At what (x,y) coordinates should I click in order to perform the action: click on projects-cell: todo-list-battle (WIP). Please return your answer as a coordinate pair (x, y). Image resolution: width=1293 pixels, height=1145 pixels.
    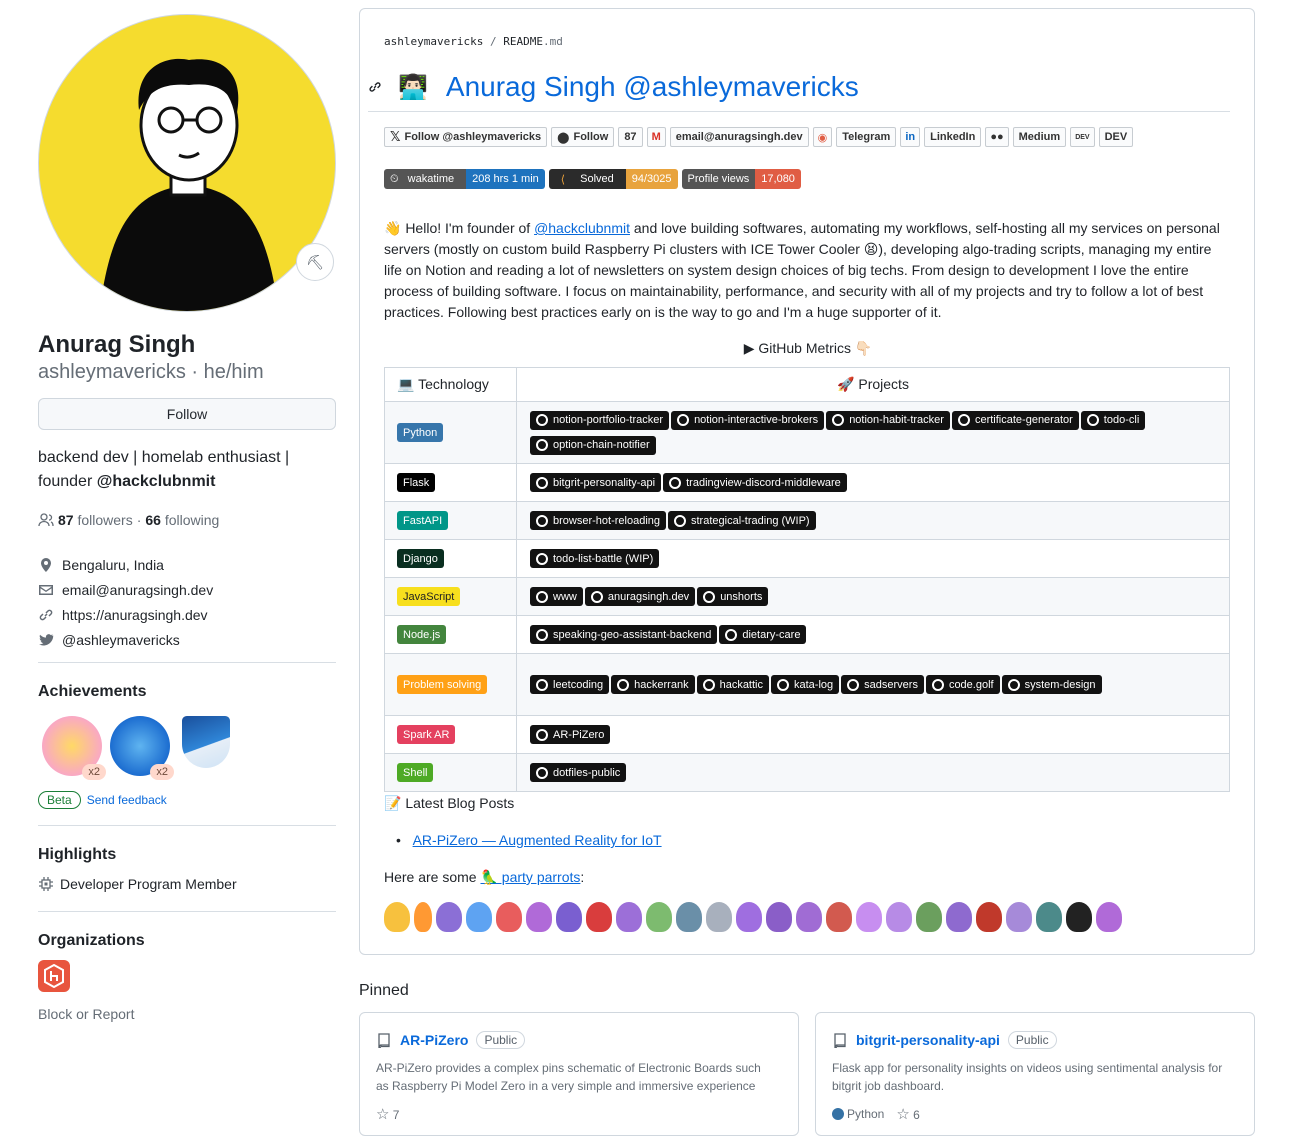
    Looking at the image, I should click on (873, 558).